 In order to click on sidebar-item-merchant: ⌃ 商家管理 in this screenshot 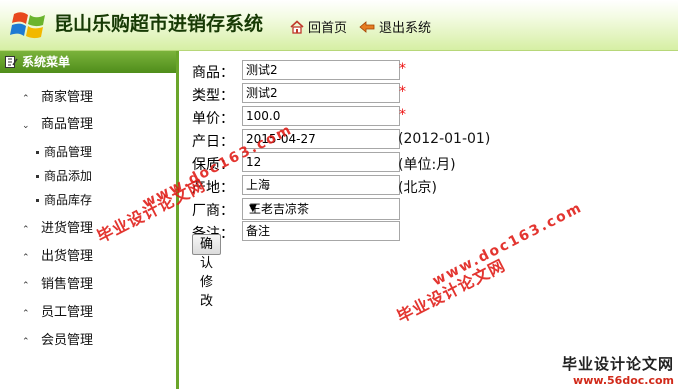, I will do `click(57, 98)`.